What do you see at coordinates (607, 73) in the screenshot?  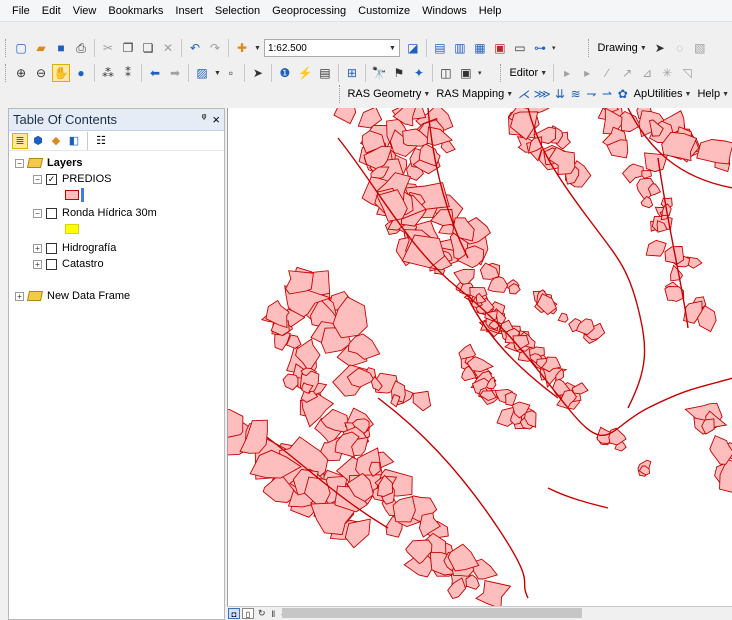 I see `straight-segment-icon: ∕` at bounding box center [607, 73].